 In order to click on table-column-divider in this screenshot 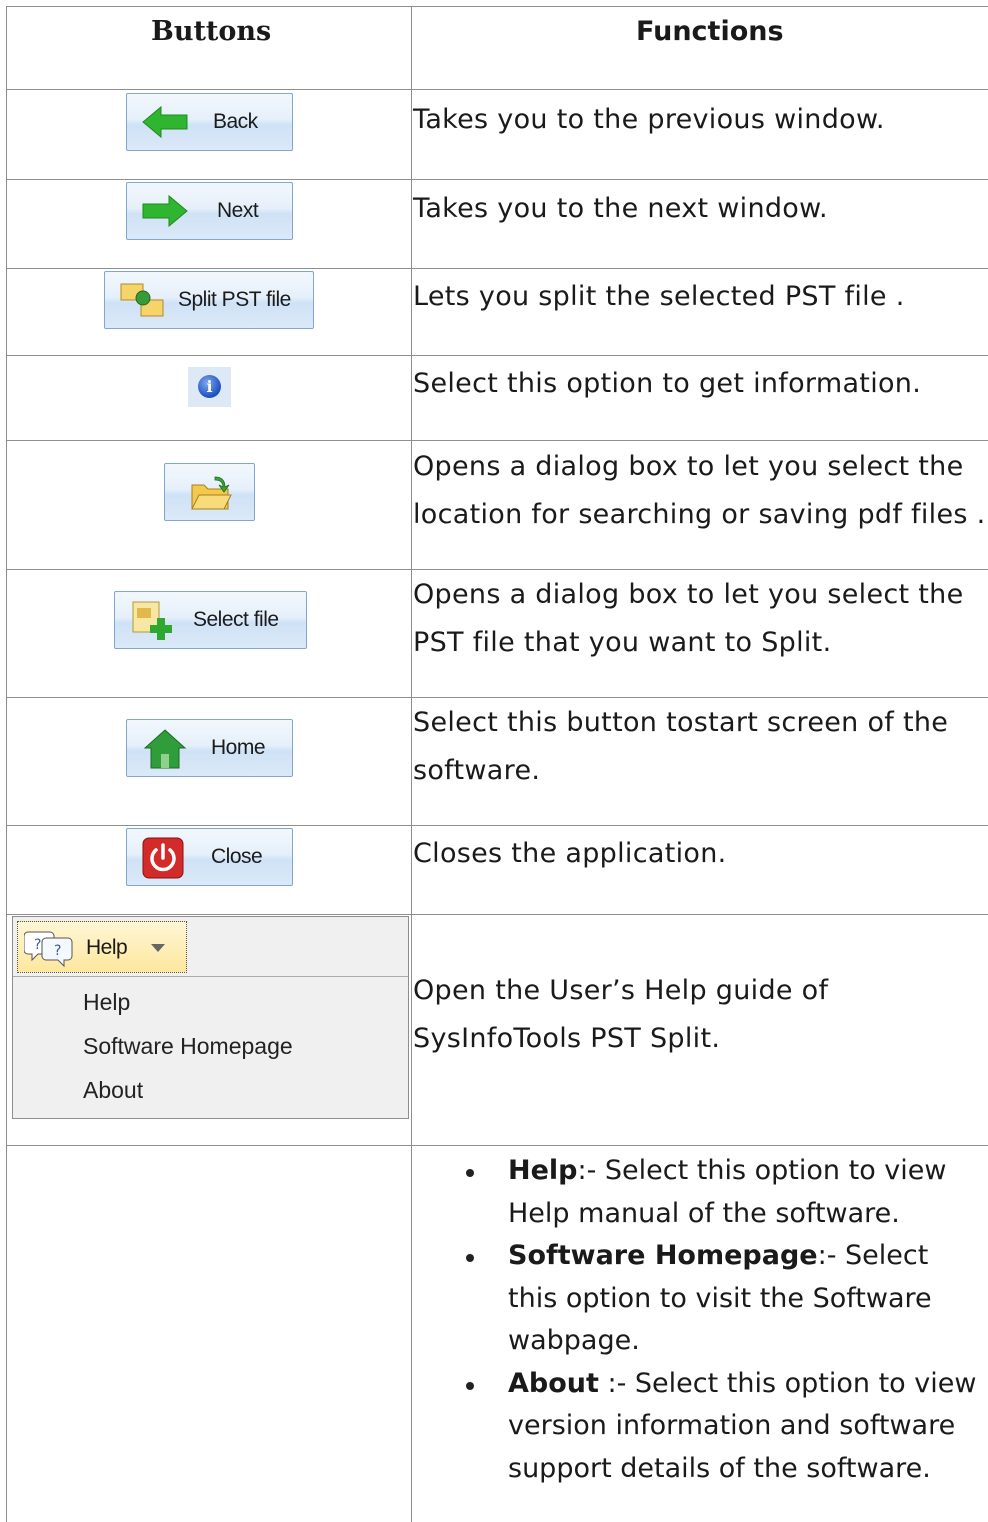, I will do `click(411, 764)`.